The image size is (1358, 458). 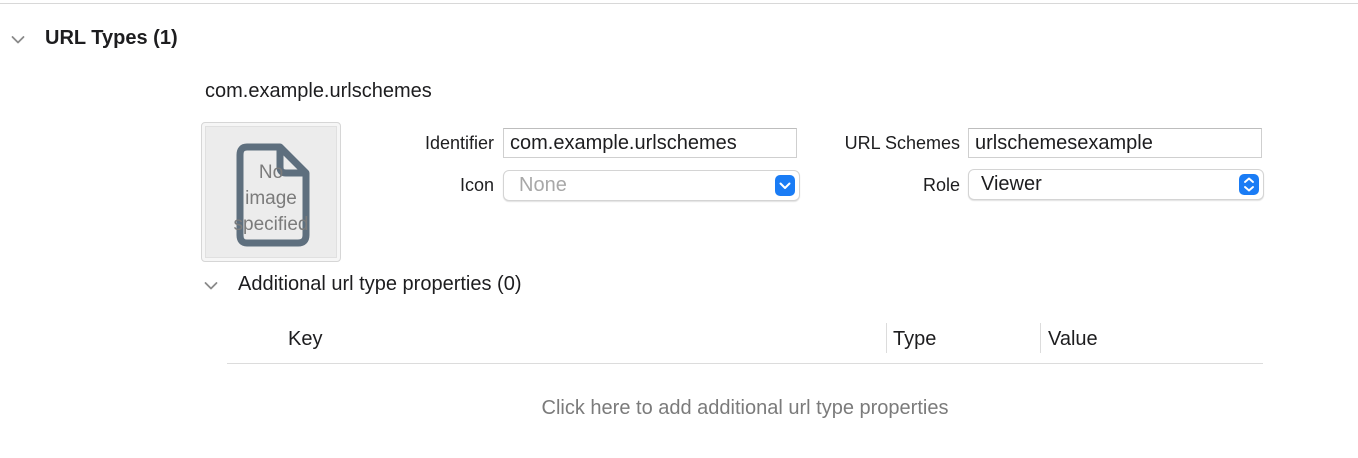 I want to click on role-popup: Viewer, so click(x=1116, y=184).